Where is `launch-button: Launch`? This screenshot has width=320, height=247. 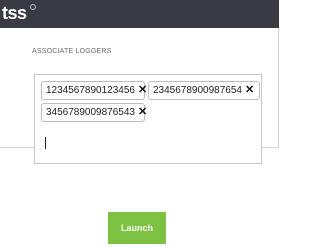
launch-button: Launch is located at coordinates (137, 228).